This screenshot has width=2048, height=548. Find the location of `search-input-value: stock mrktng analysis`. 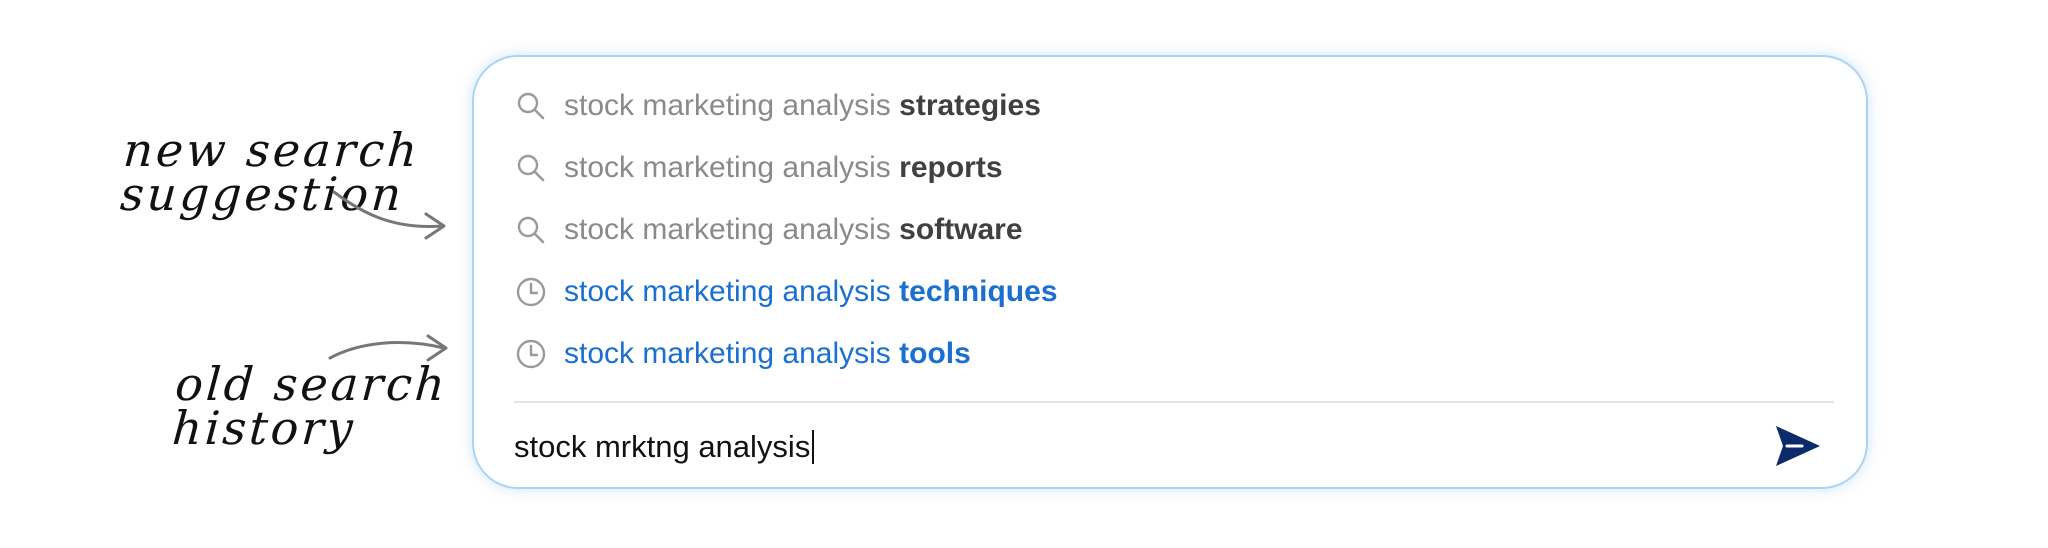

search-input-value: stock mrktng analysis is located at coordinates (662, 446).